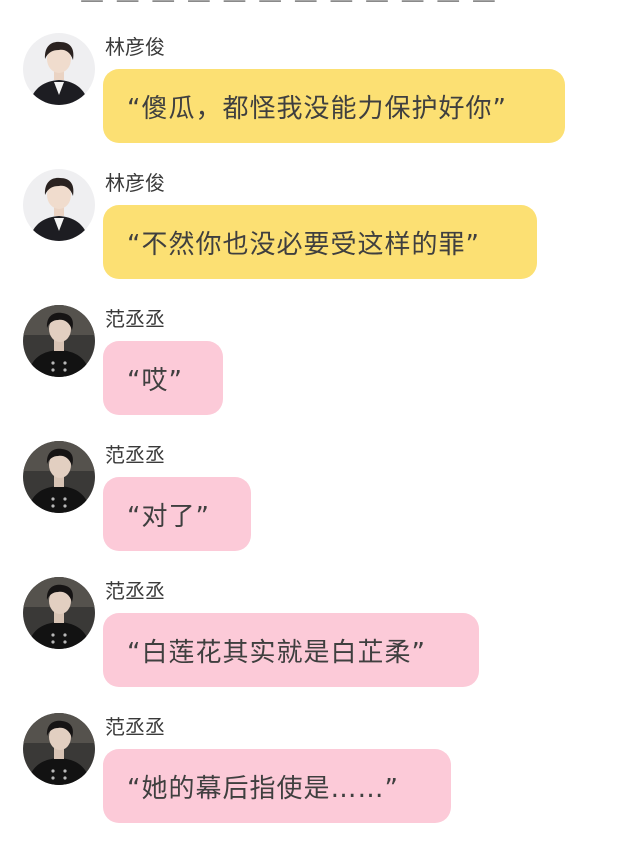  Describe the element at coordinates (334, 106) in the screenshot. I see `message-bubble: “傻瓜，都怪我没能力保护好你”` at that location.